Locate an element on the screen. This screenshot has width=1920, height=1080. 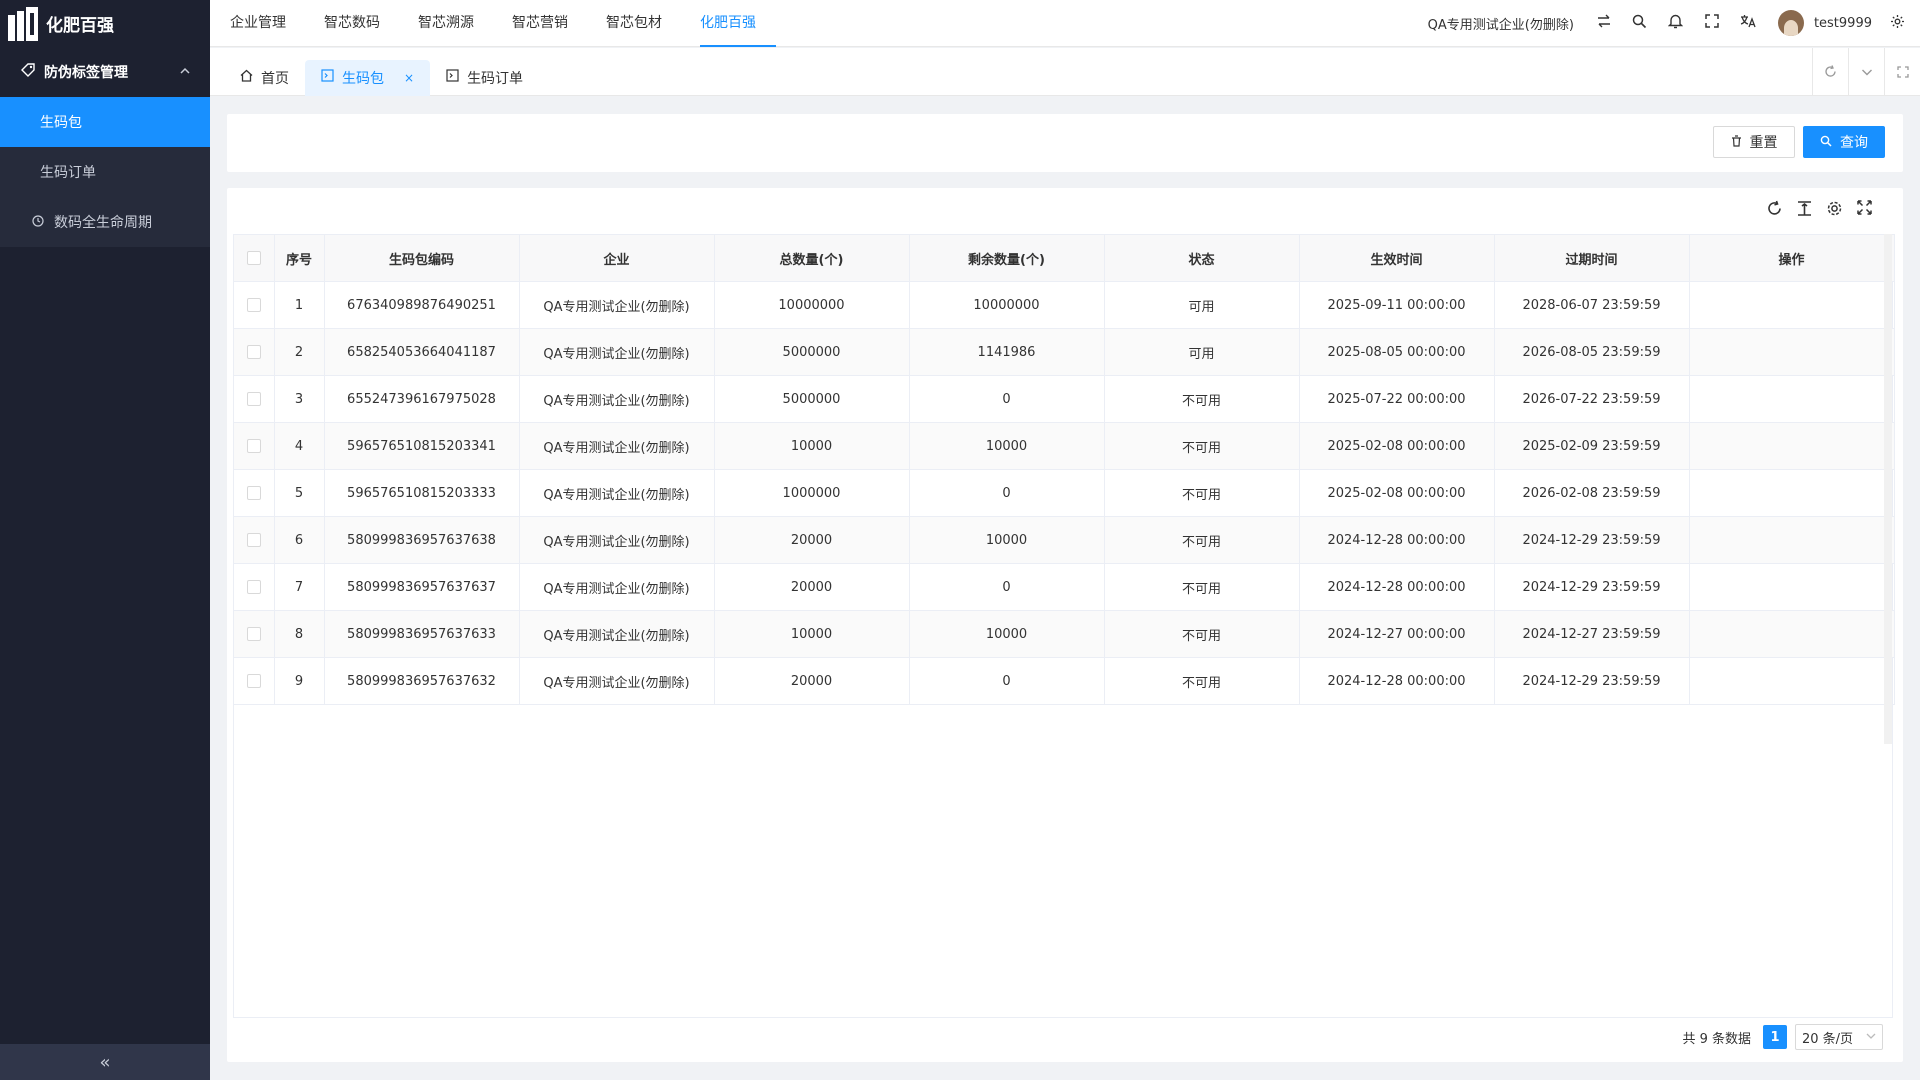
table-cell: 6 is located at coordinates (299, 540).